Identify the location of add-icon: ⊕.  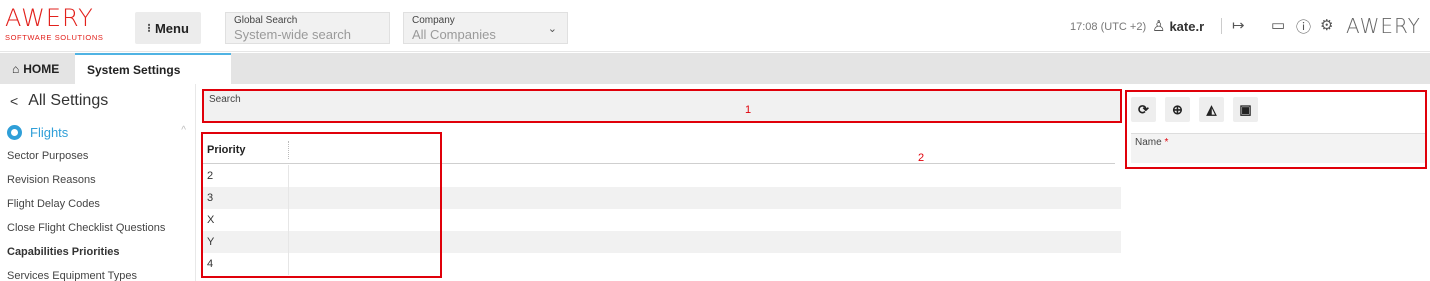
(1177, 109).